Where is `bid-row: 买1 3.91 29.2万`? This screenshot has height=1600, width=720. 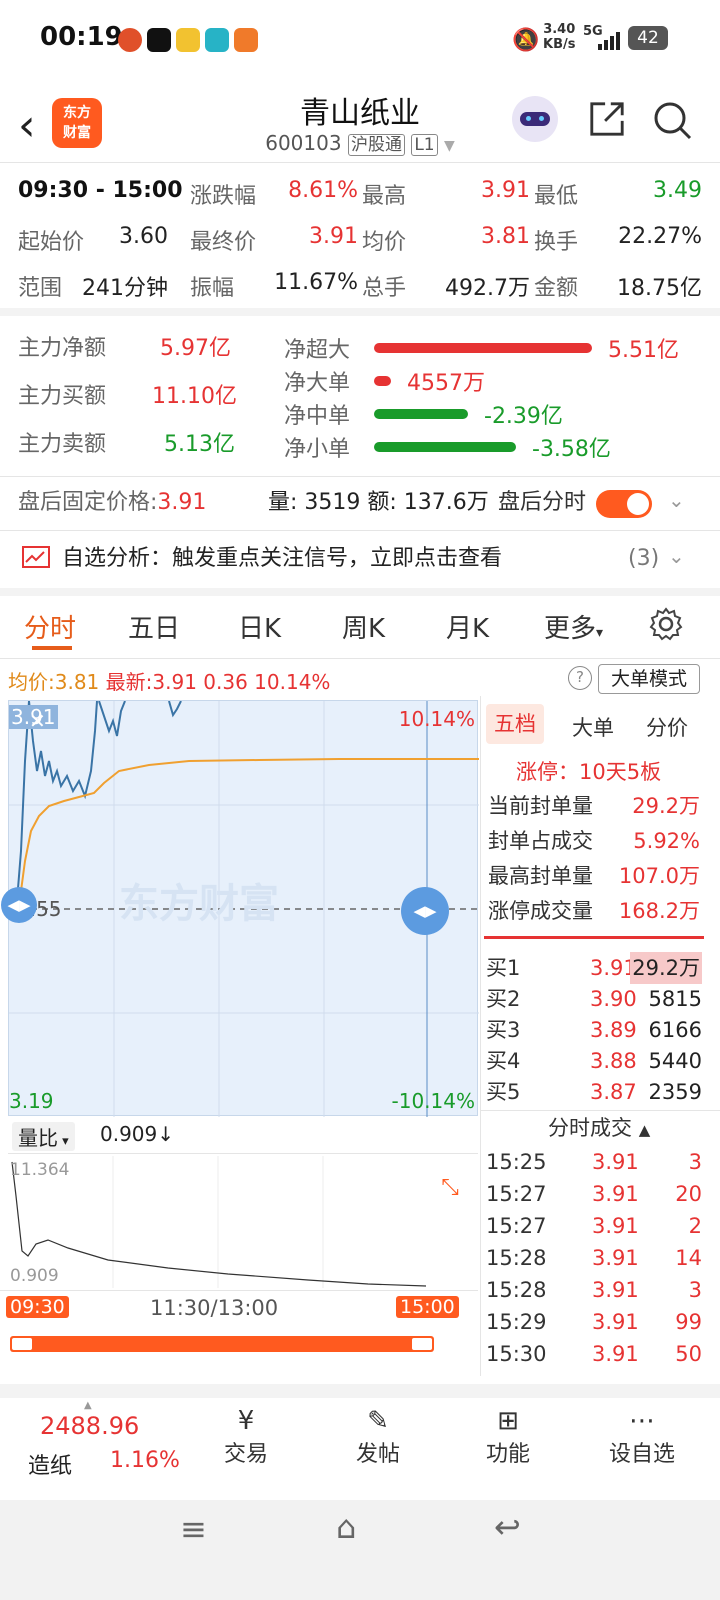 bid-row: 买1 3.91 29.2万 is located at coordinates (594, 968).